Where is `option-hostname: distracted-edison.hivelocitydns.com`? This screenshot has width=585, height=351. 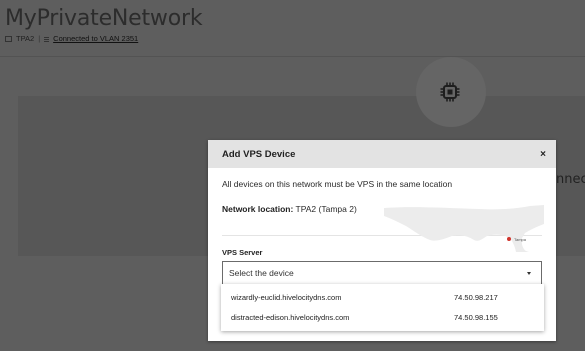
option-hostname: distracted-edison.hivelocitydns.com is located at coordinates (290, 317).